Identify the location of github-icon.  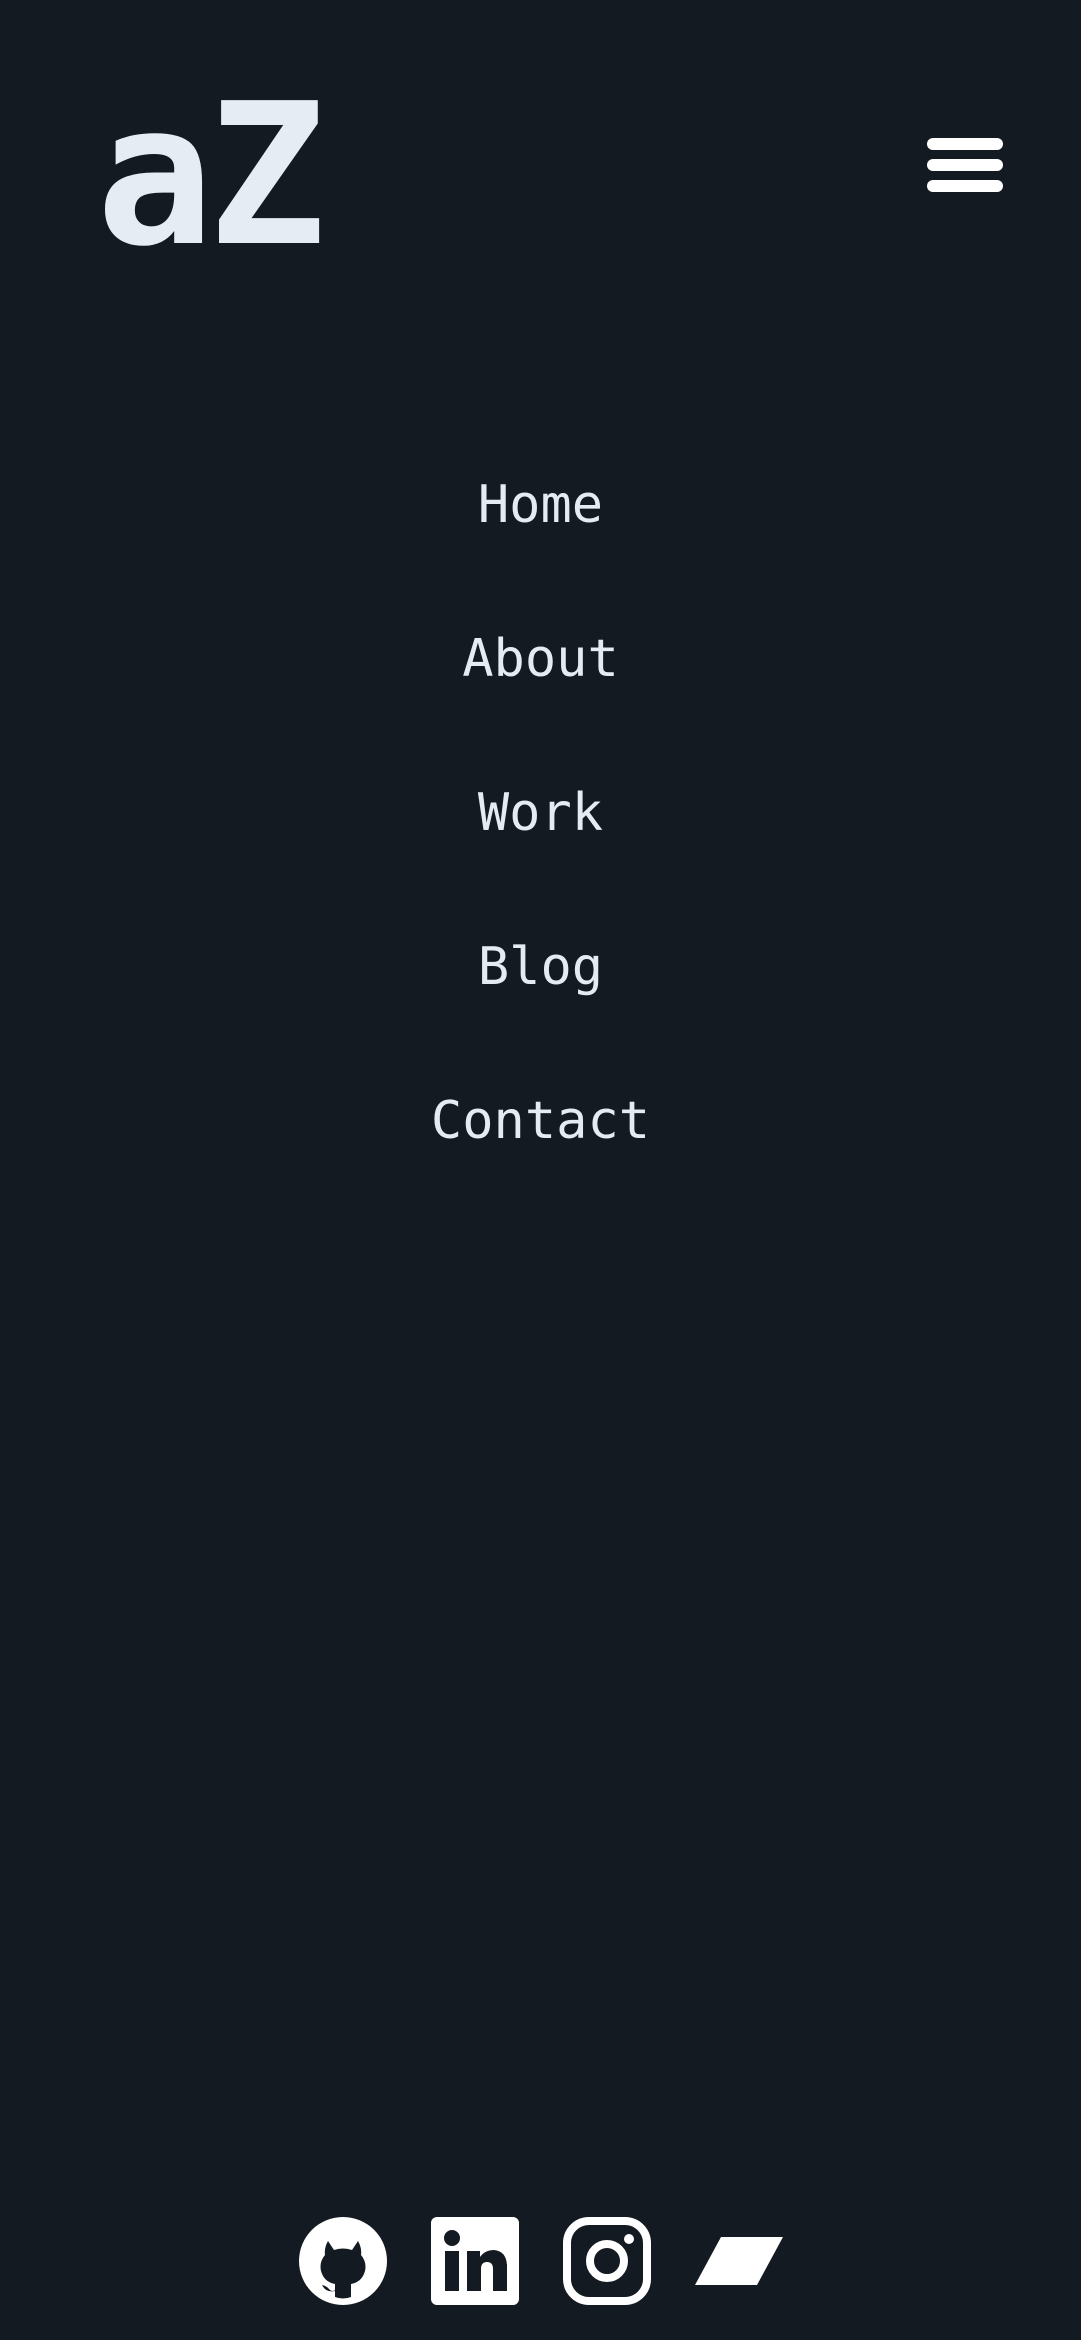
(343, 2261).